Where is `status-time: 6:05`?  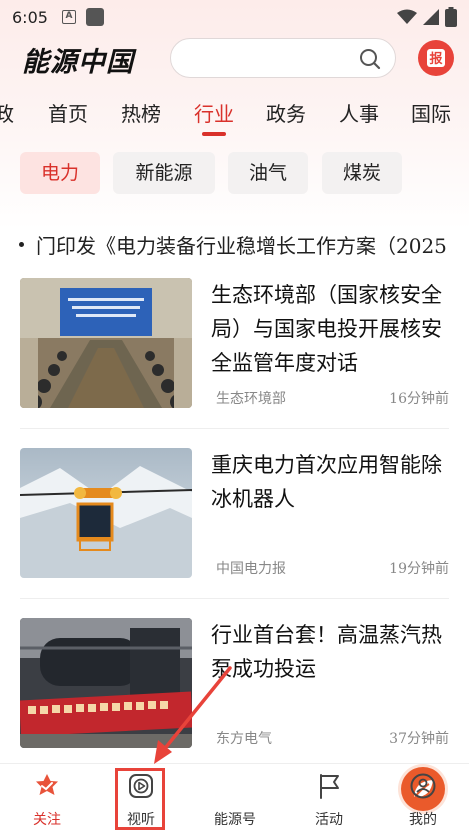
status-time: 6:05 is located at coordinates (30, 17).